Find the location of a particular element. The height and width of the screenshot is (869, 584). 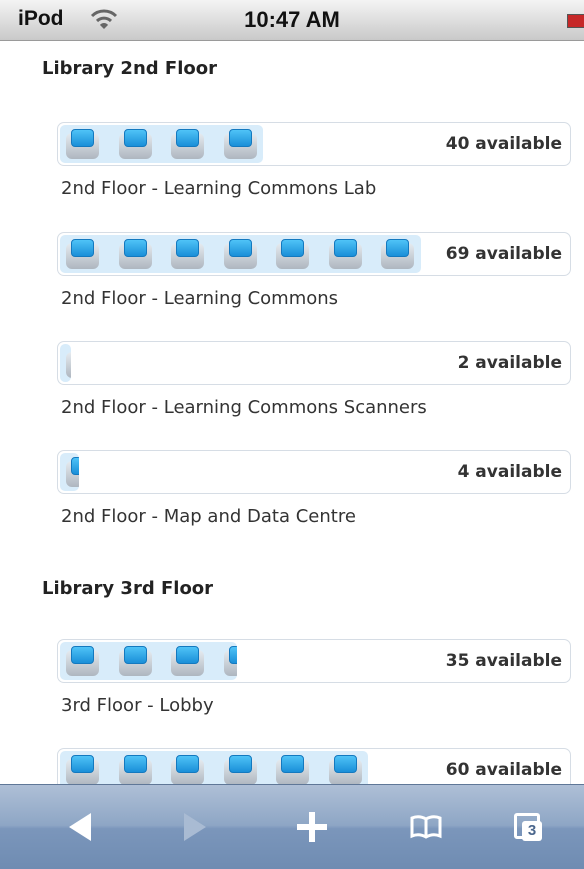

section-title: Library 3rd Floor is located at coordinates (128, 588).